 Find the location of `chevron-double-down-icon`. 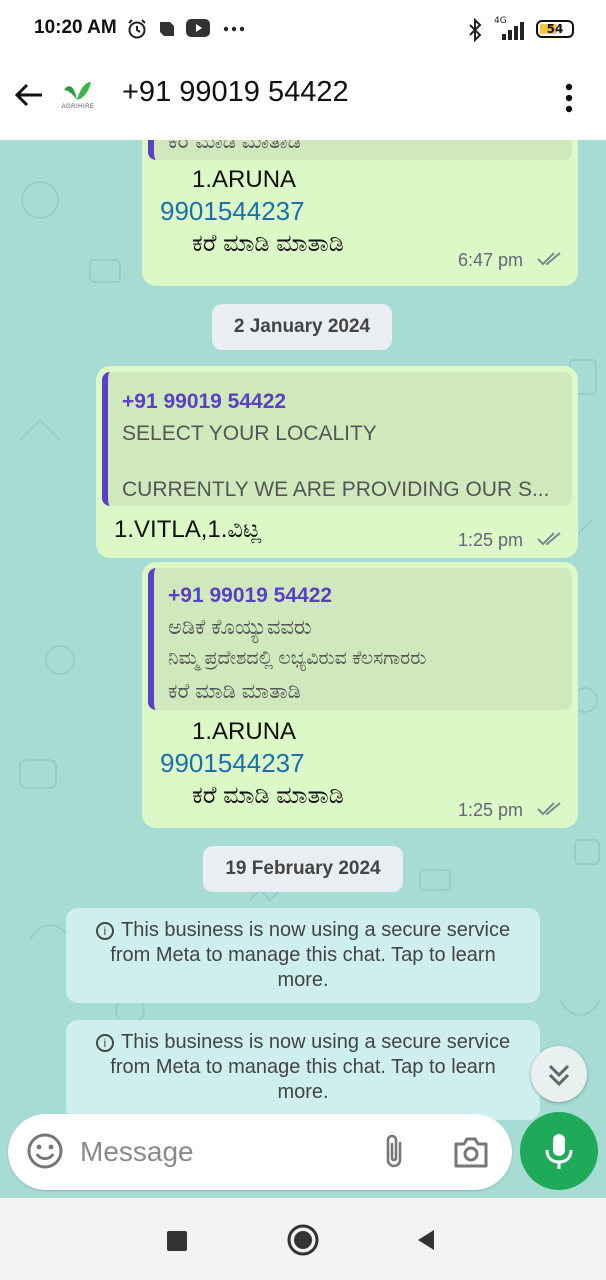

chevron-double-down-icon is located at coordinates (559, 1075).